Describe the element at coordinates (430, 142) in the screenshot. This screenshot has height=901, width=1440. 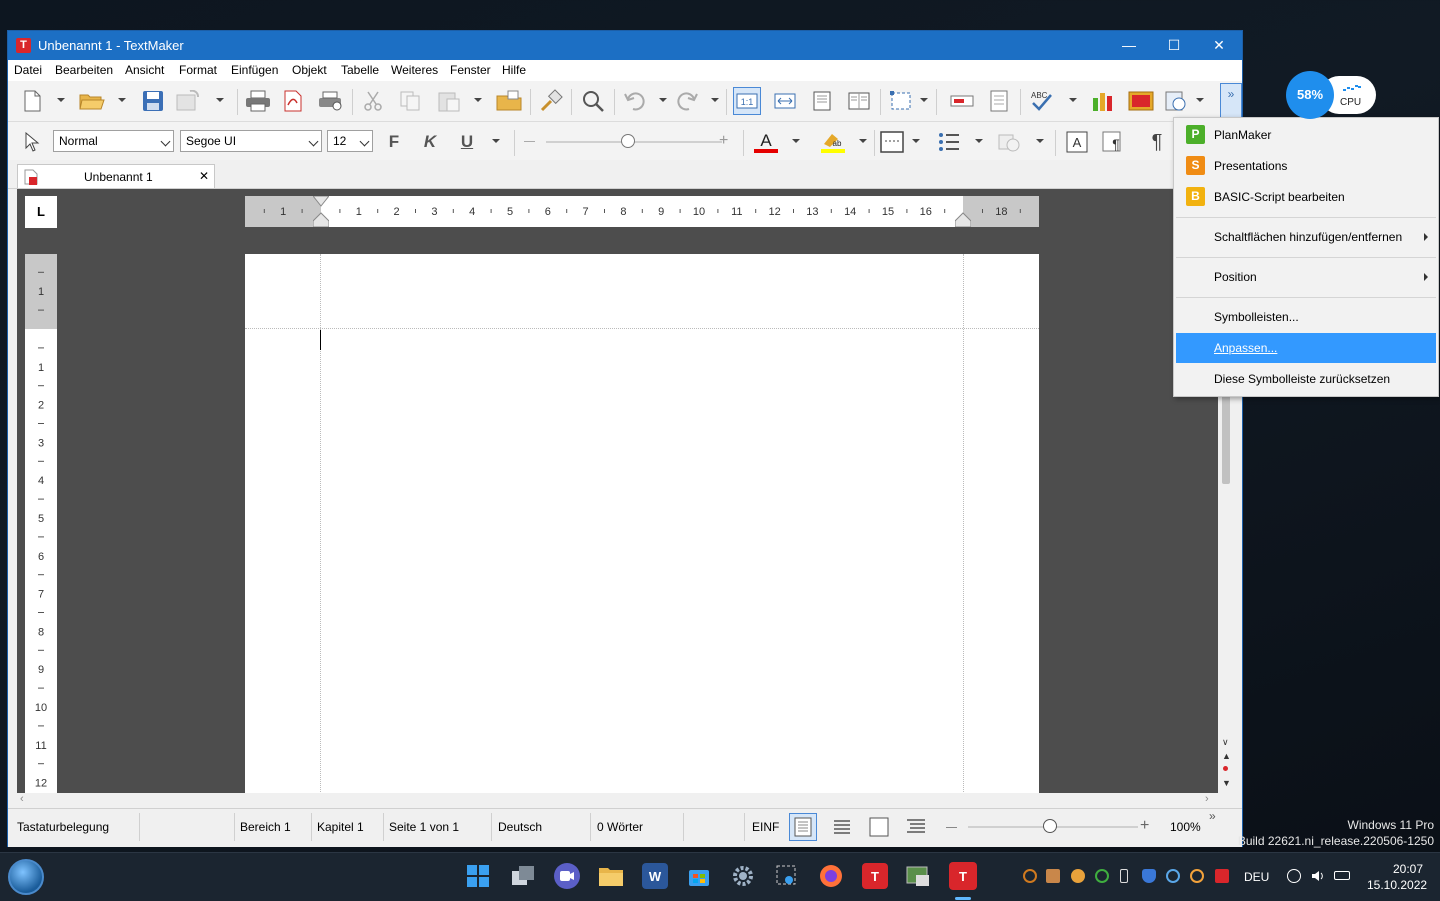
I see `italic-button: K` at that location.